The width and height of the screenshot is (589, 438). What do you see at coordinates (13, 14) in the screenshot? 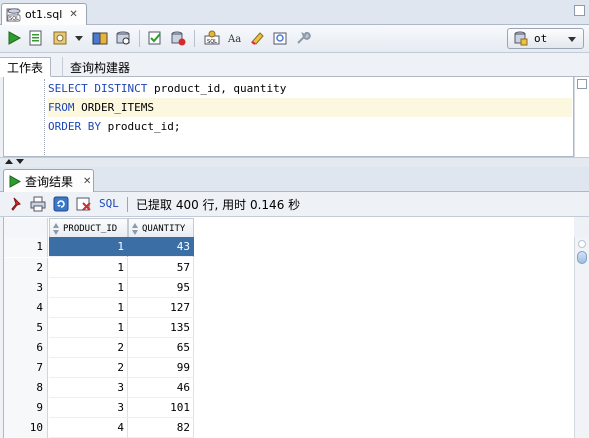
I see `sql-file-icon: SQL` at bounding box center [13, 14].